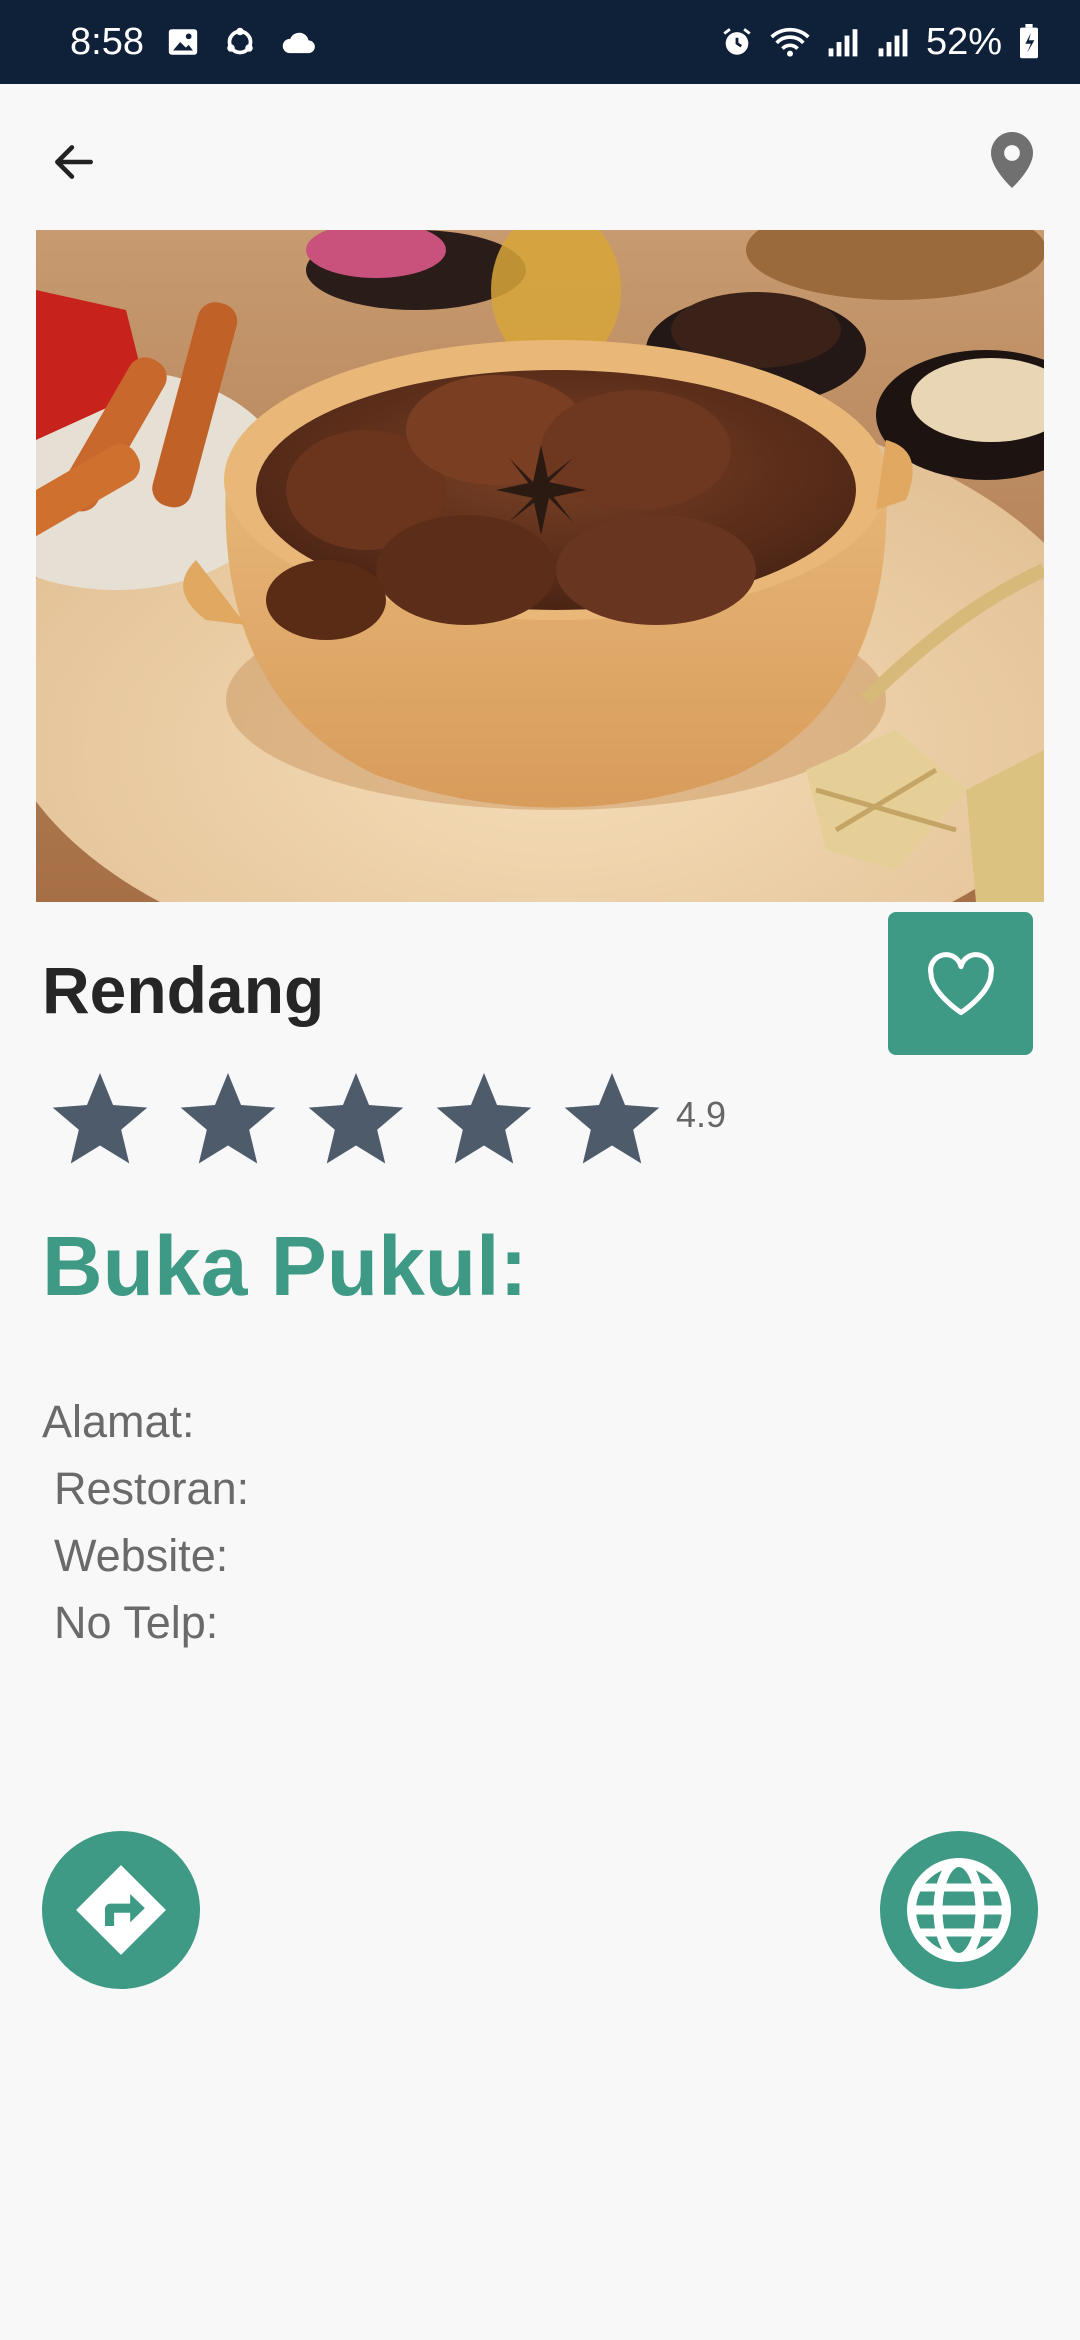  I want to click on back-button, so click(74, 162).